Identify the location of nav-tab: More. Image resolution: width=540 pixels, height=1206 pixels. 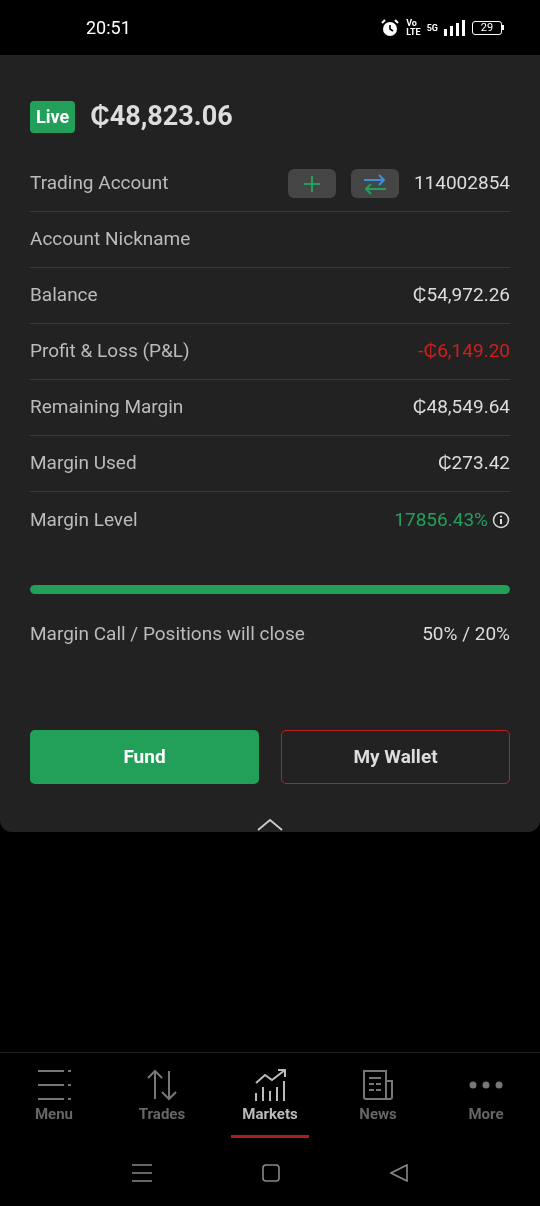
(486, 1096).